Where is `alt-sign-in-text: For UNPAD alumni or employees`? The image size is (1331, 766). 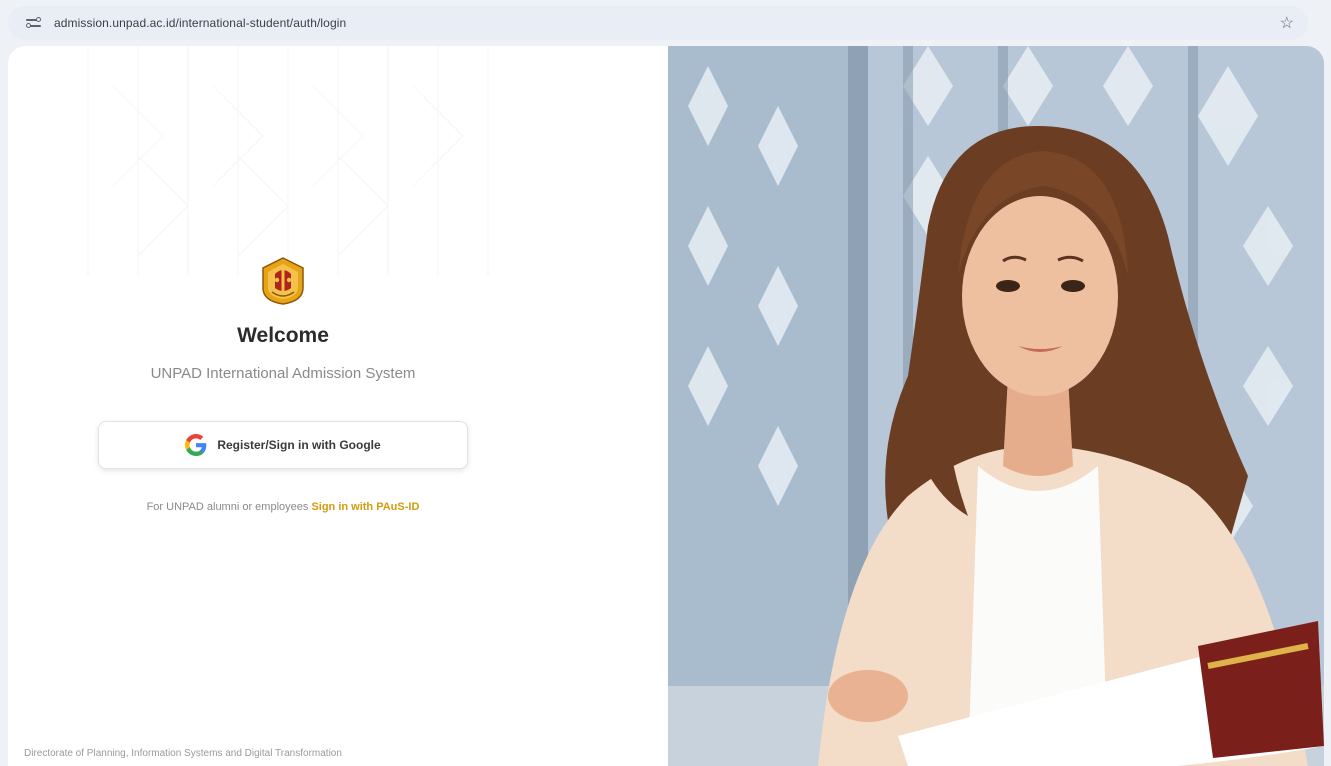
alt-sign-in-text: For UNPAD alumni or employees is located at coordinates (227, 507).